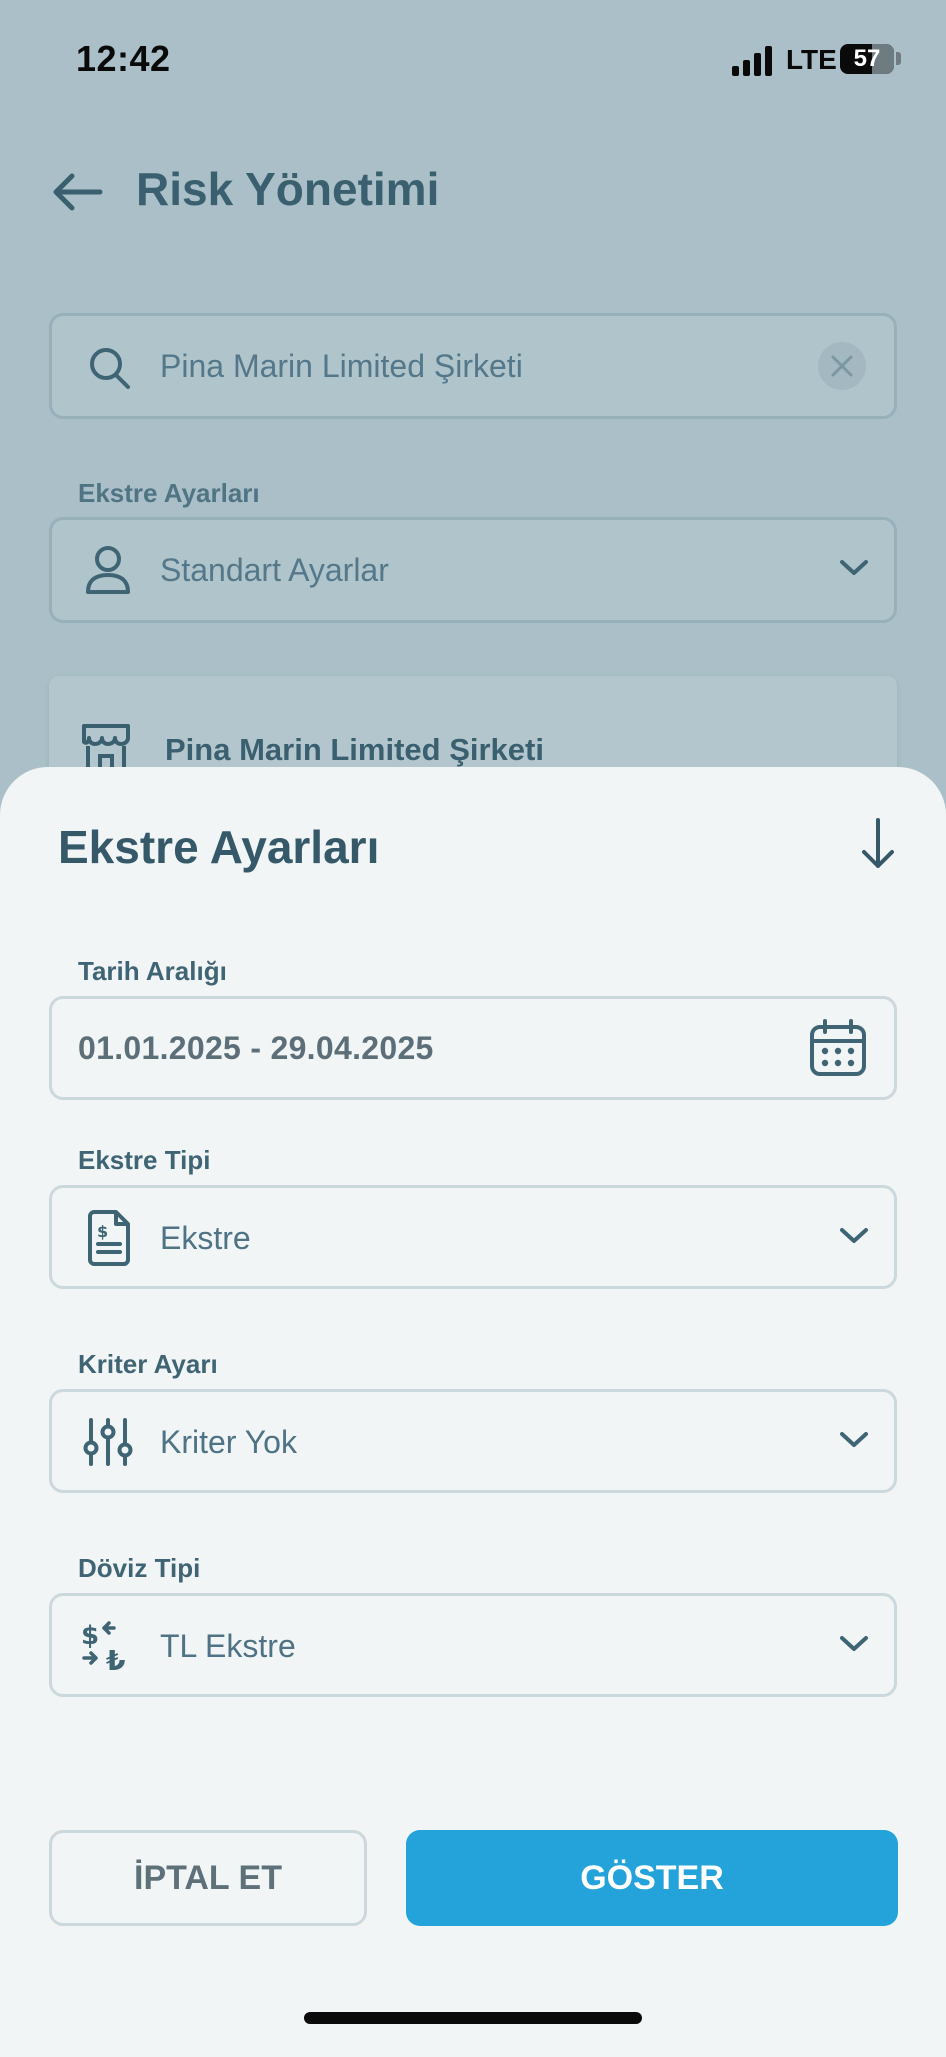 This screenshot has width=946, height=2057. Describe the element at coordinates (205, 1238) in the screenshot. I see `statement-type-value: Ekstre` at that location.